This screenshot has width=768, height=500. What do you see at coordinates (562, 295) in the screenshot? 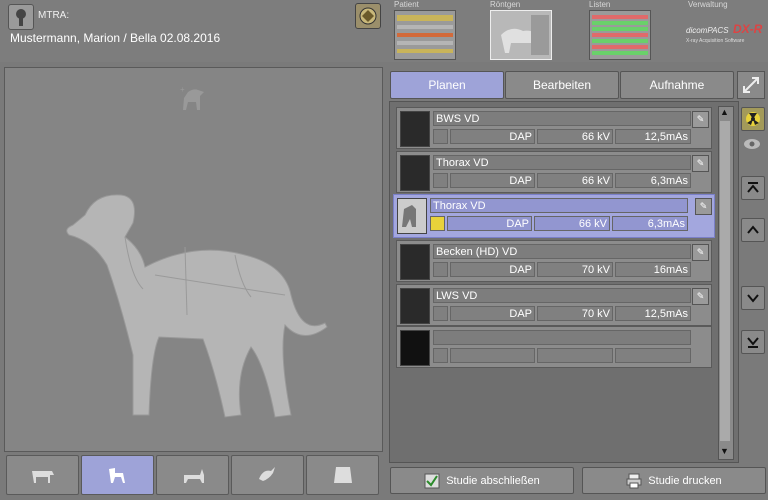
I see `exam-name: LWS VD` at bounding box center [562, 295].